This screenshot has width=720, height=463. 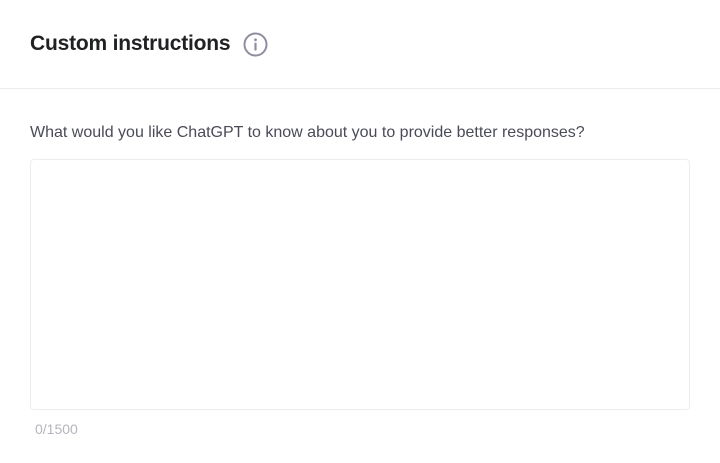 What do you see at coordinates (130, 43) in the screenshot?
I see `dialog-title: Custom instructions` at bounding box center [130, 43].